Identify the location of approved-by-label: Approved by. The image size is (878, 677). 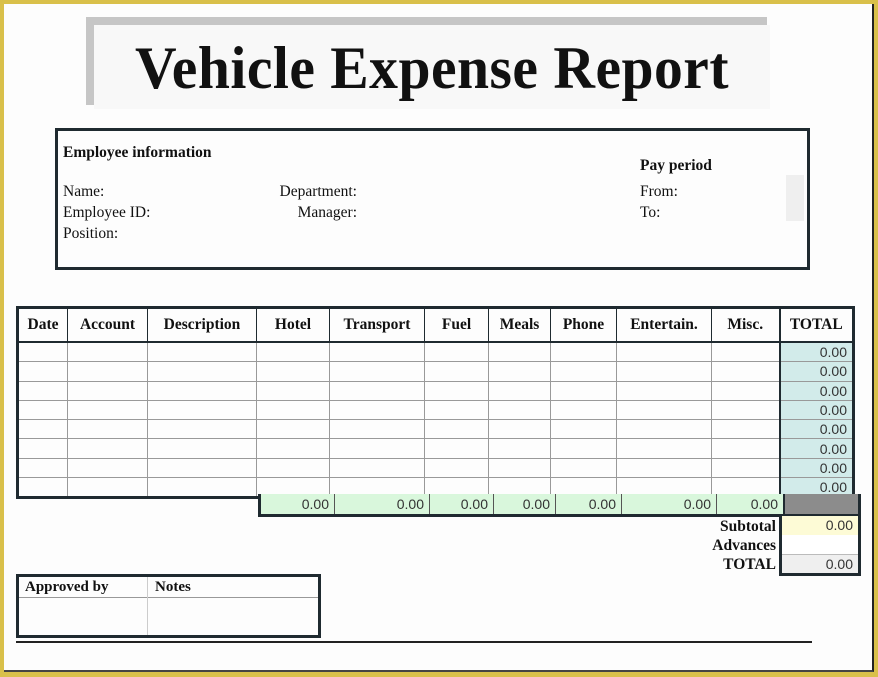
(67, 587).